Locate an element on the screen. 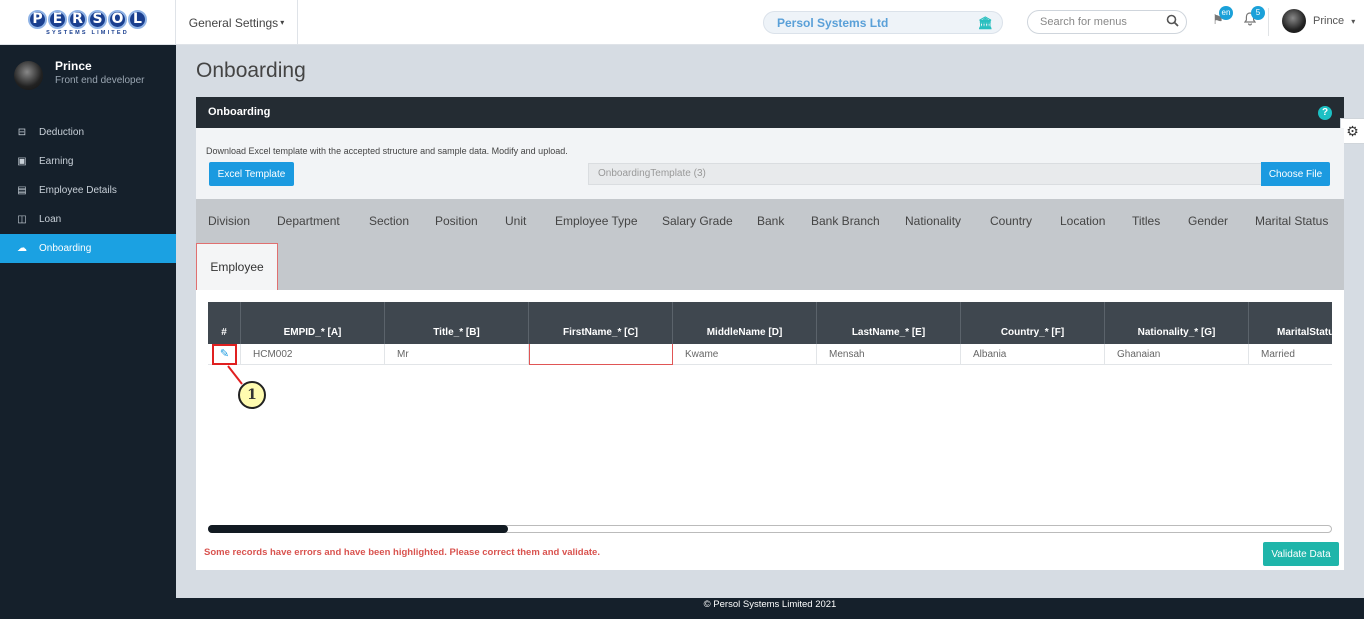 The height and width of the screenshot is (619, 1364). callout-number: 1 is located at coordinates (252, 395).